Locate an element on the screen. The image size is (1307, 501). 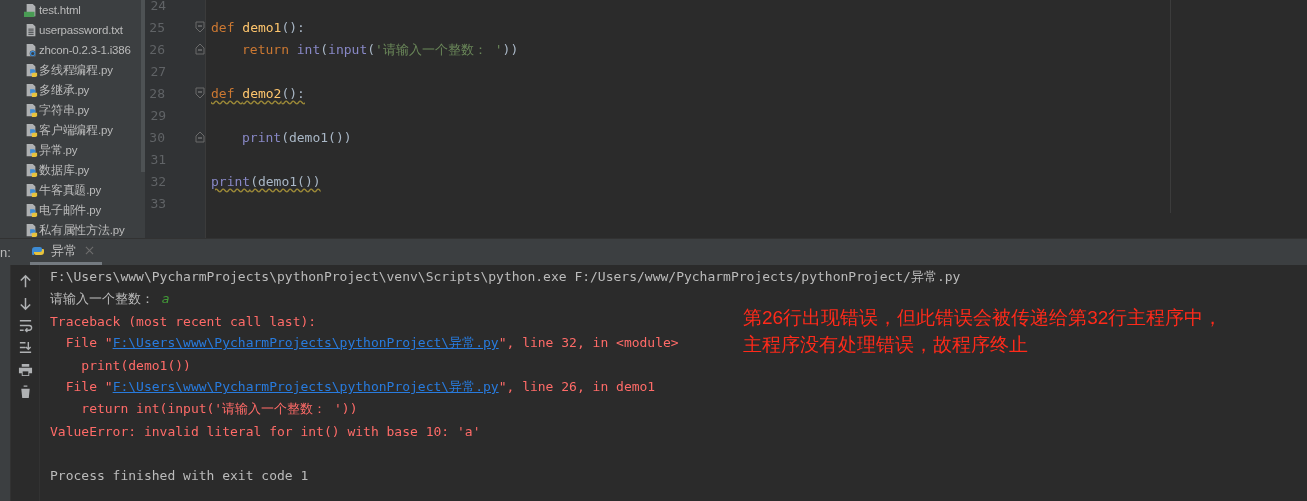
run-label: n: is located at coordinates (6, 252).